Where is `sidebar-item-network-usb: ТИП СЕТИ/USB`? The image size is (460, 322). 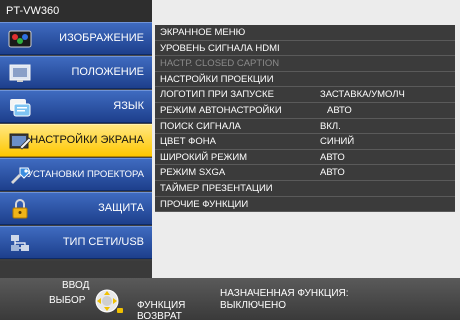 sidebar-item-network-usb: ТИП СЕТИ/USB is located at coordinates (76, 242).